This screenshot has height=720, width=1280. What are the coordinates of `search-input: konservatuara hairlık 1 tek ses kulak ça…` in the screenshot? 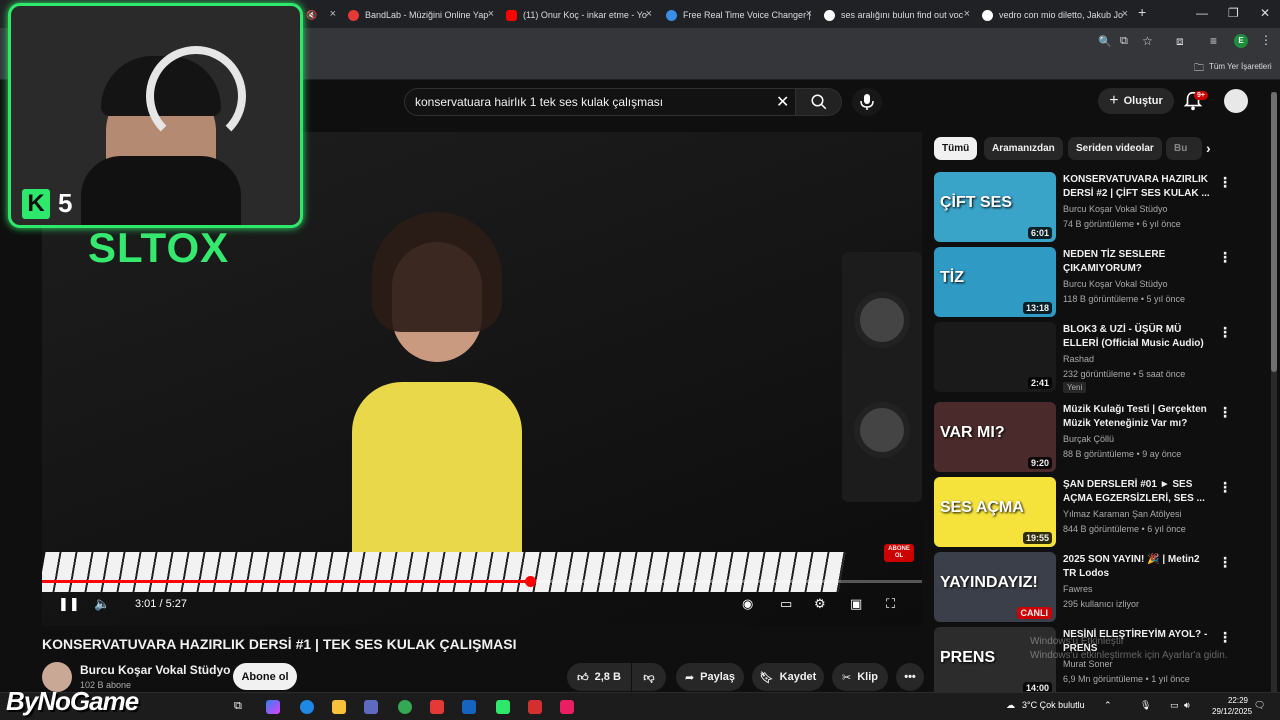 It's located at (600, 102).